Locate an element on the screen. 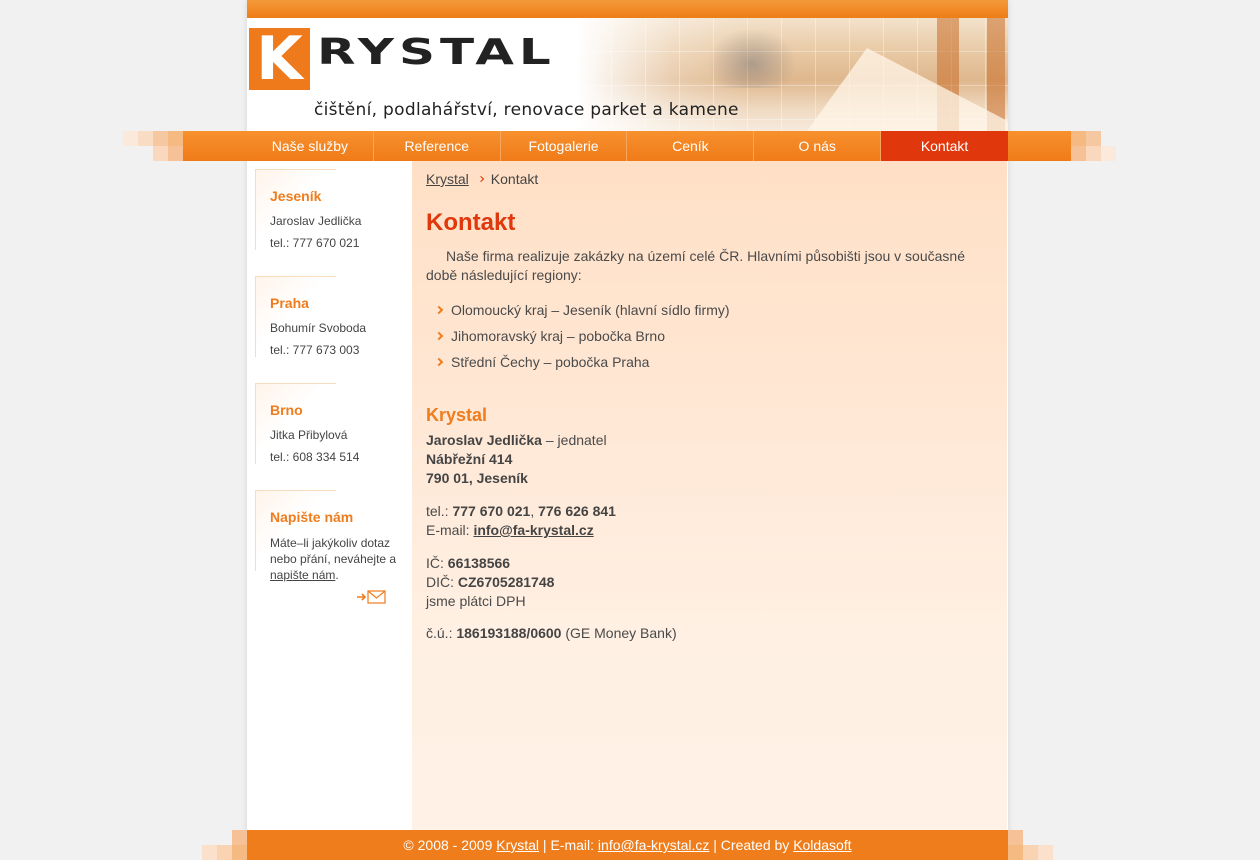 Image resolution: width=1260 pixels, height=860 pixels. write-us-link: napište nám is located at coordinates (302, 575).